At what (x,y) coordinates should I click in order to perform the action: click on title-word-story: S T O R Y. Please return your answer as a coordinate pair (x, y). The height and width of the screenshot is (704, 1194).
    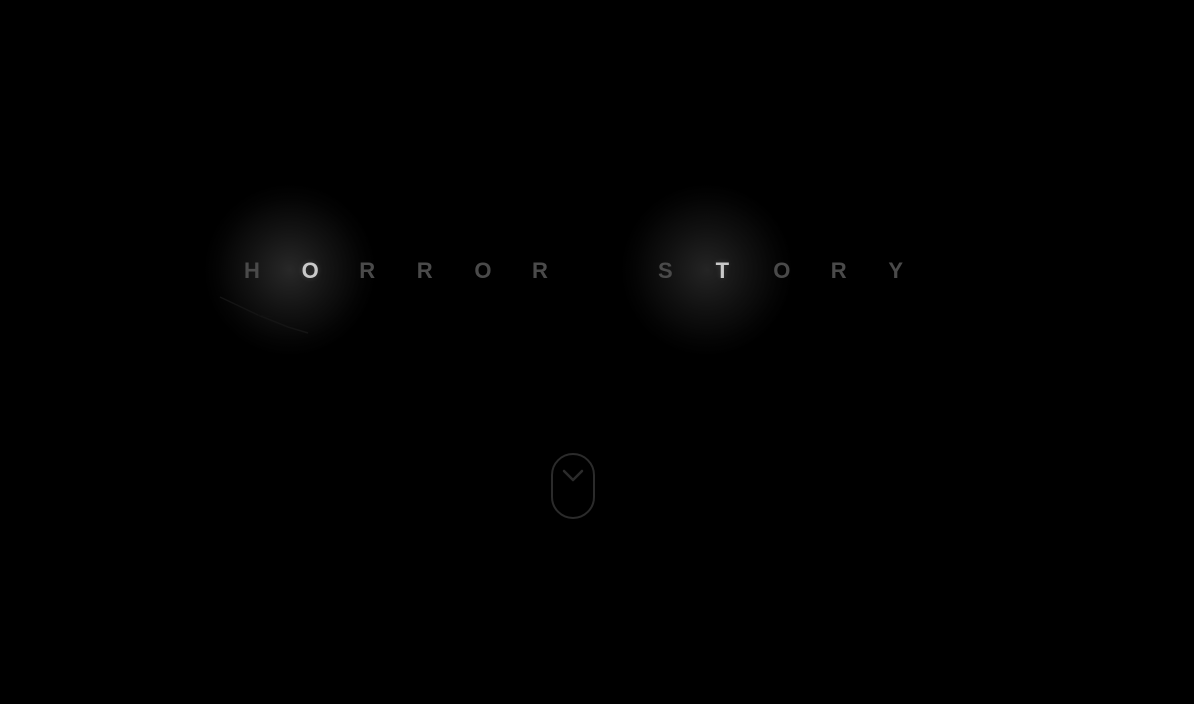
    Looking at the image, I should click on (794, 271).